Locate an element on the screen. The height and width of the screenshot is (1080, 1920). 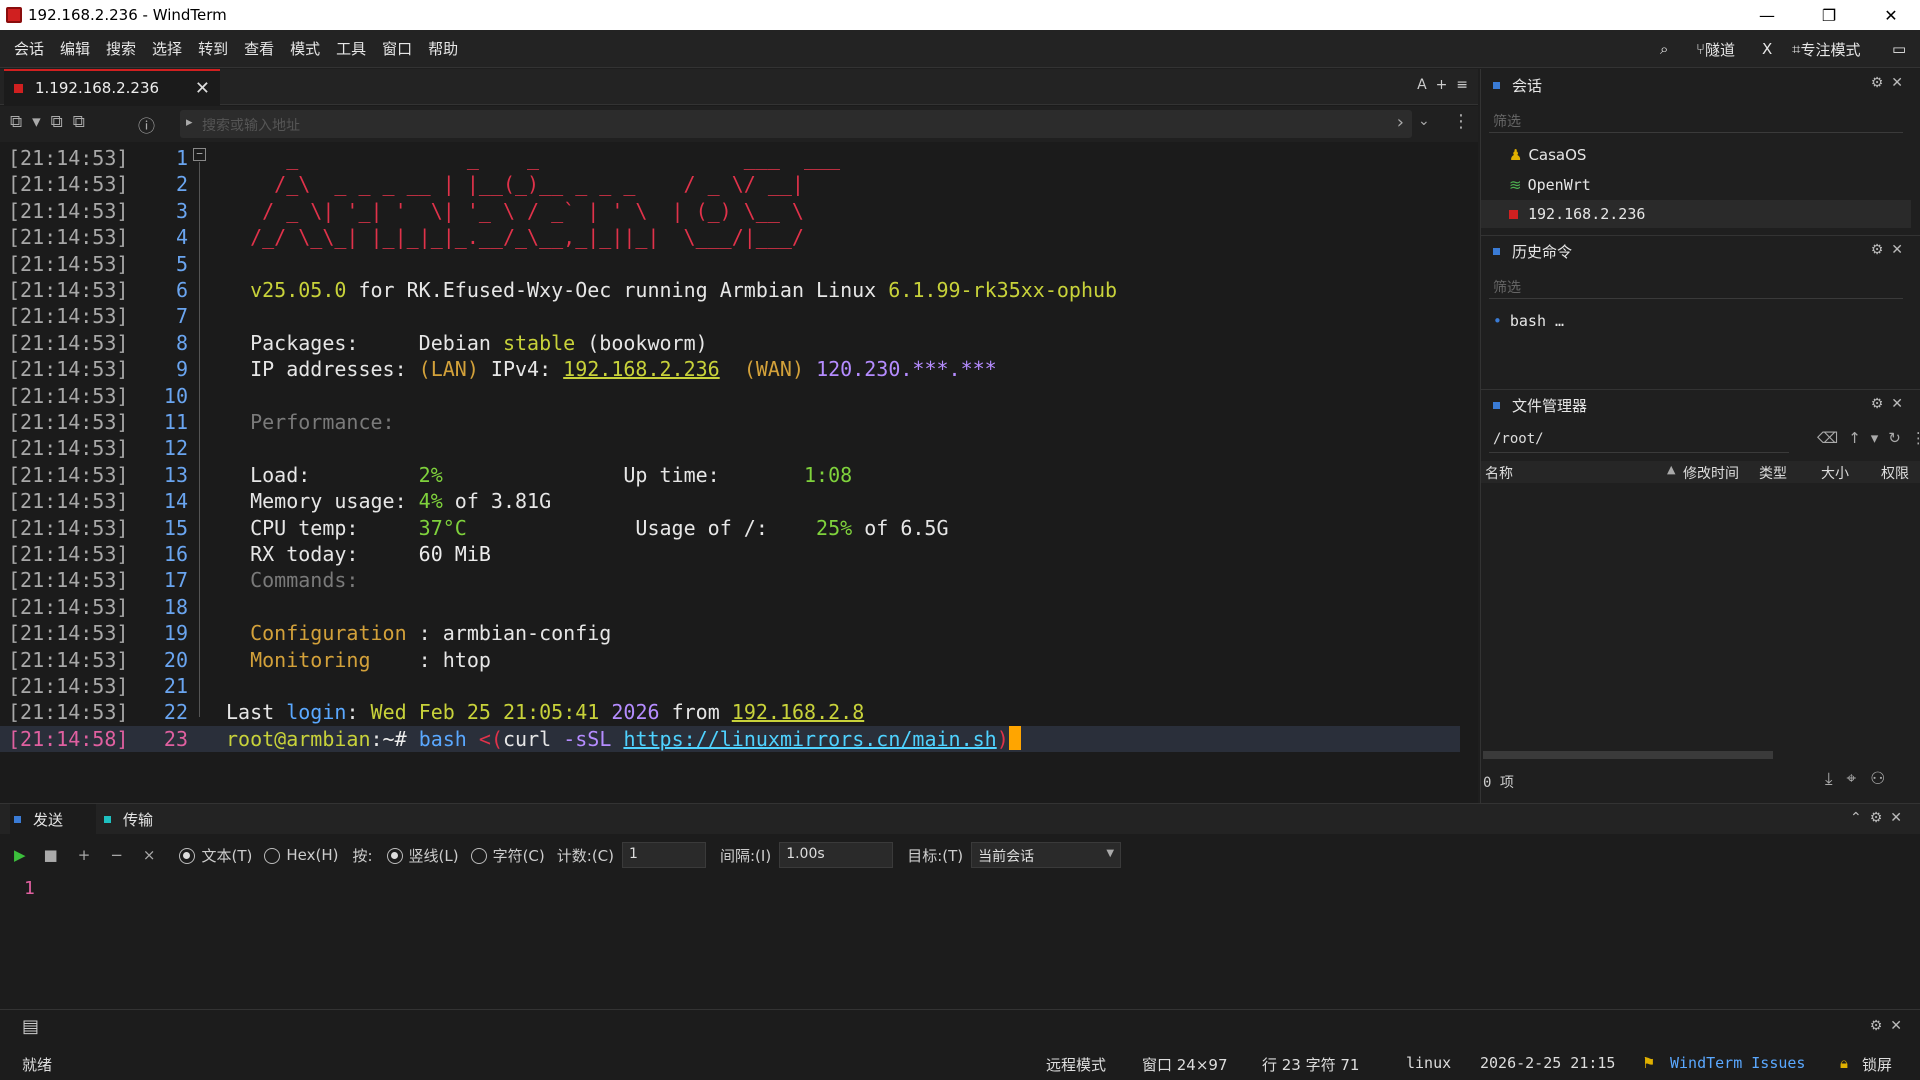
column-name: 名称 is located at coordinates (1499, 473).